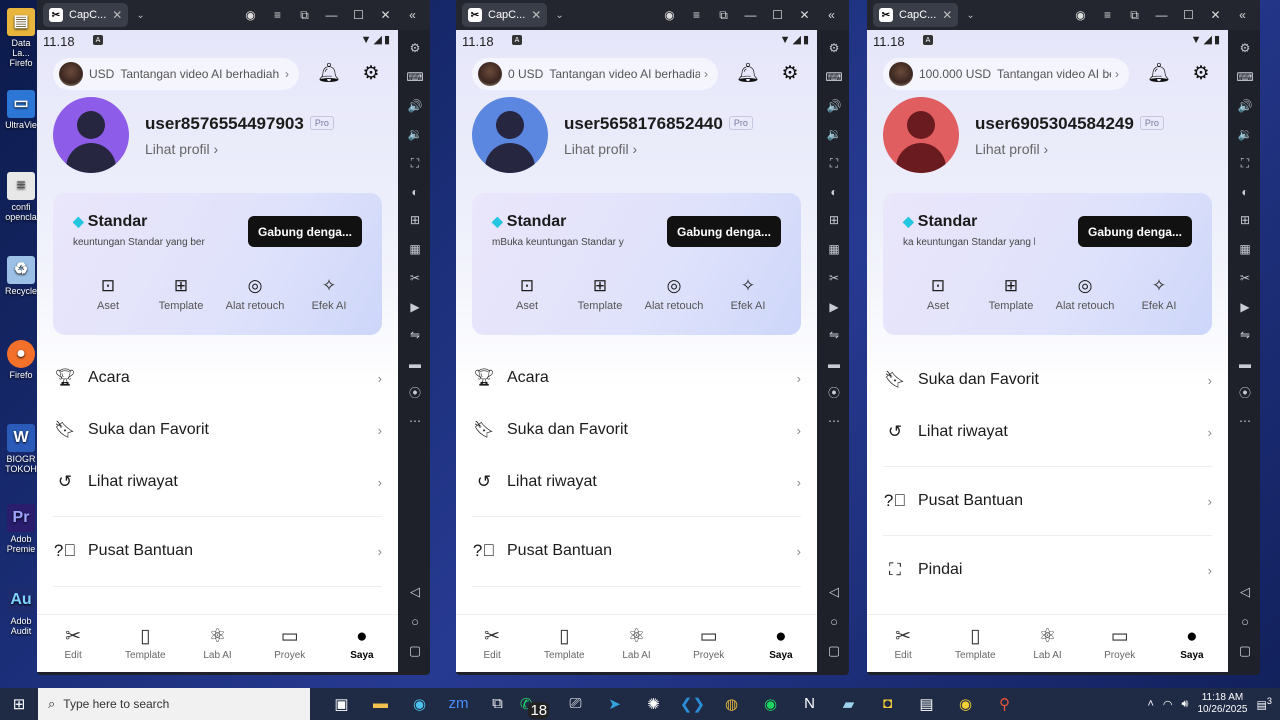 Image resolution: width=1280 pixels, height=720 pixels. What do you see at coordinates (731, 704) in the screenshot?
I see `chrome-icon: ◍` at bounding box center [731, 704].